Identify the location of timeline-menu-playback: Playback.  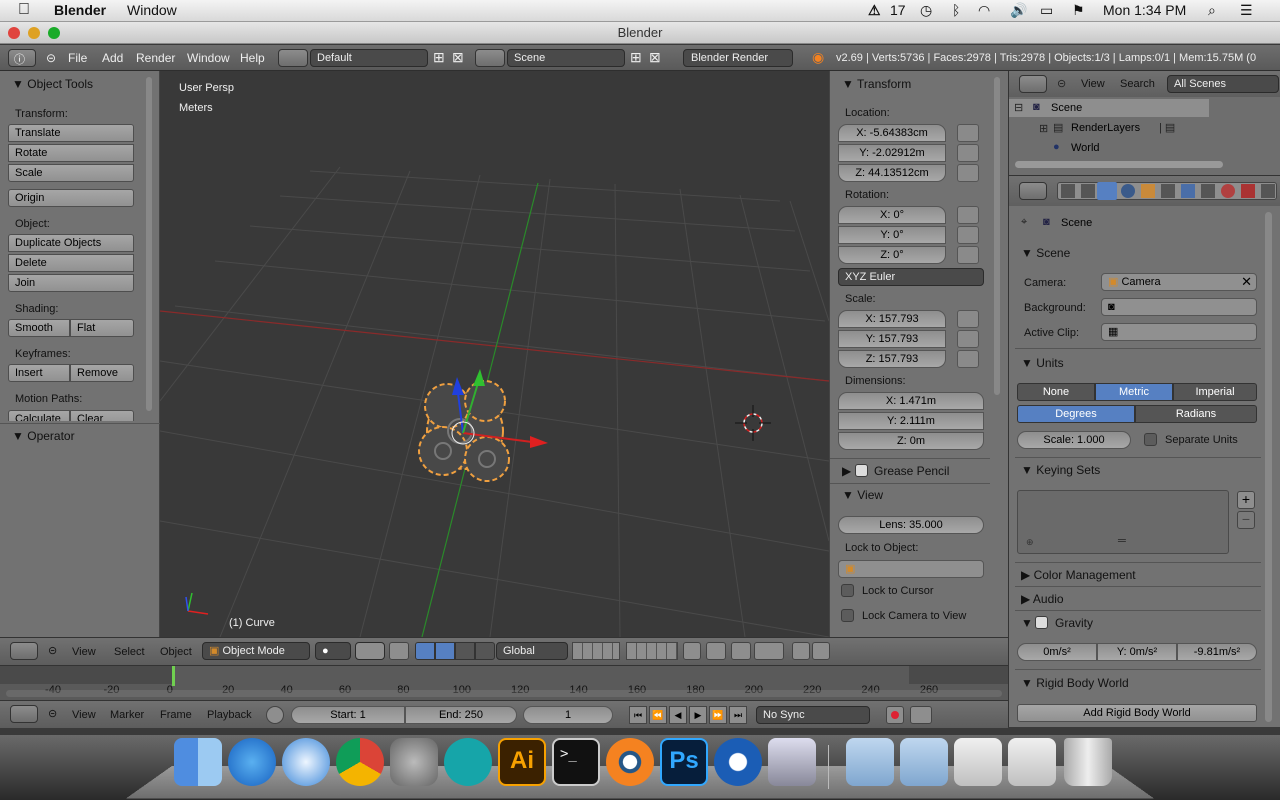
(229, 715).